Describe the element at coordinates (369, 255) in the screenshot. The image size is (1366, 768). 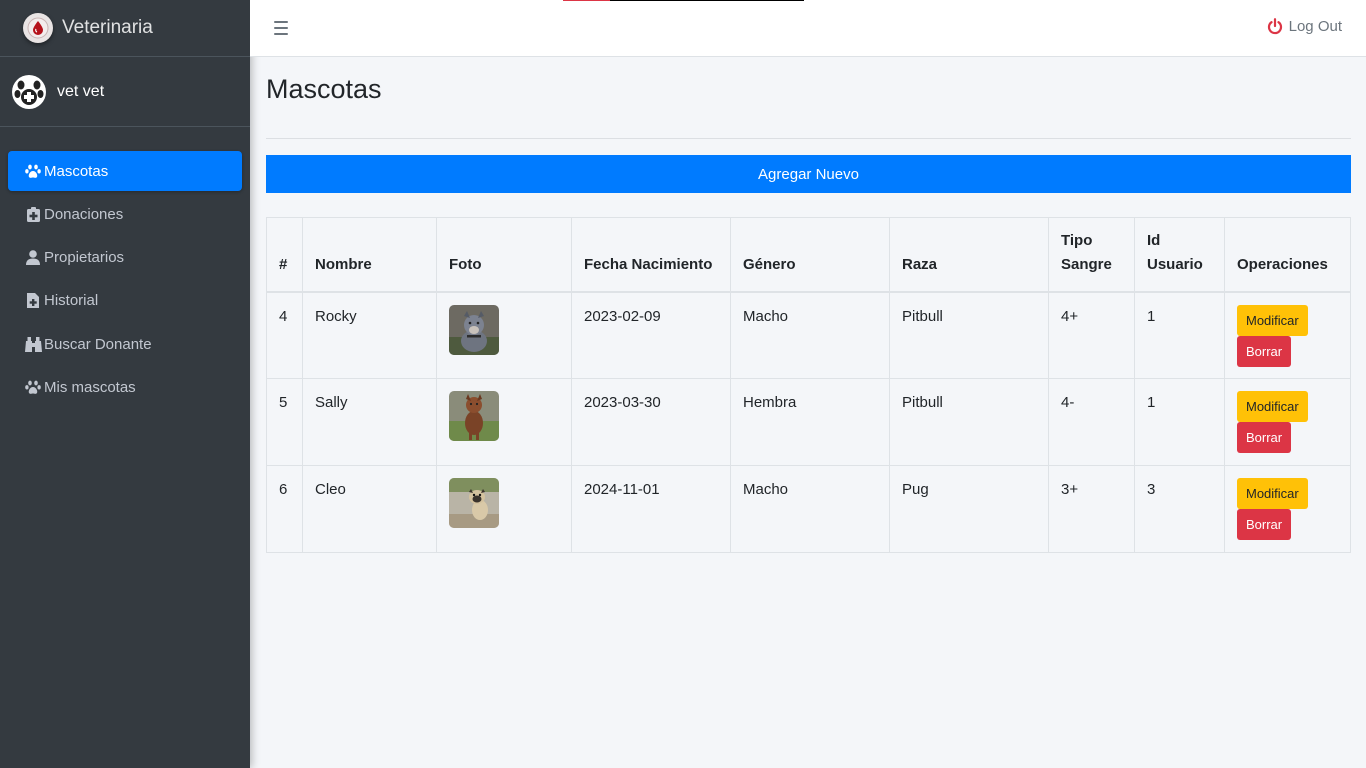
I see `column-header-nombre: Nombre` at that location.